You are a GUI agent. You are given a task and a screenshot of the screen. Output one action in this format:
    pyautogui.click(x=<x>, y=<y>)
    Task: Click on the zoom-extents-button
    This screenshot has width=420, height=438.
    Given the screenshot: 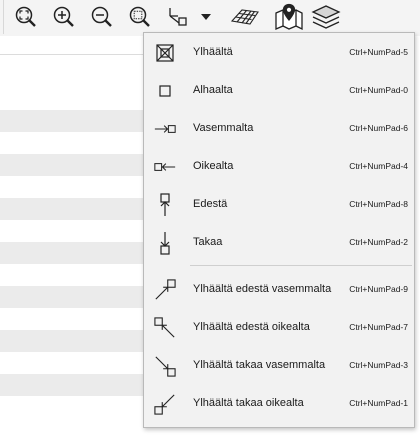 What is the action you would take?
    pyautogui.click(x=26, y=17)
    